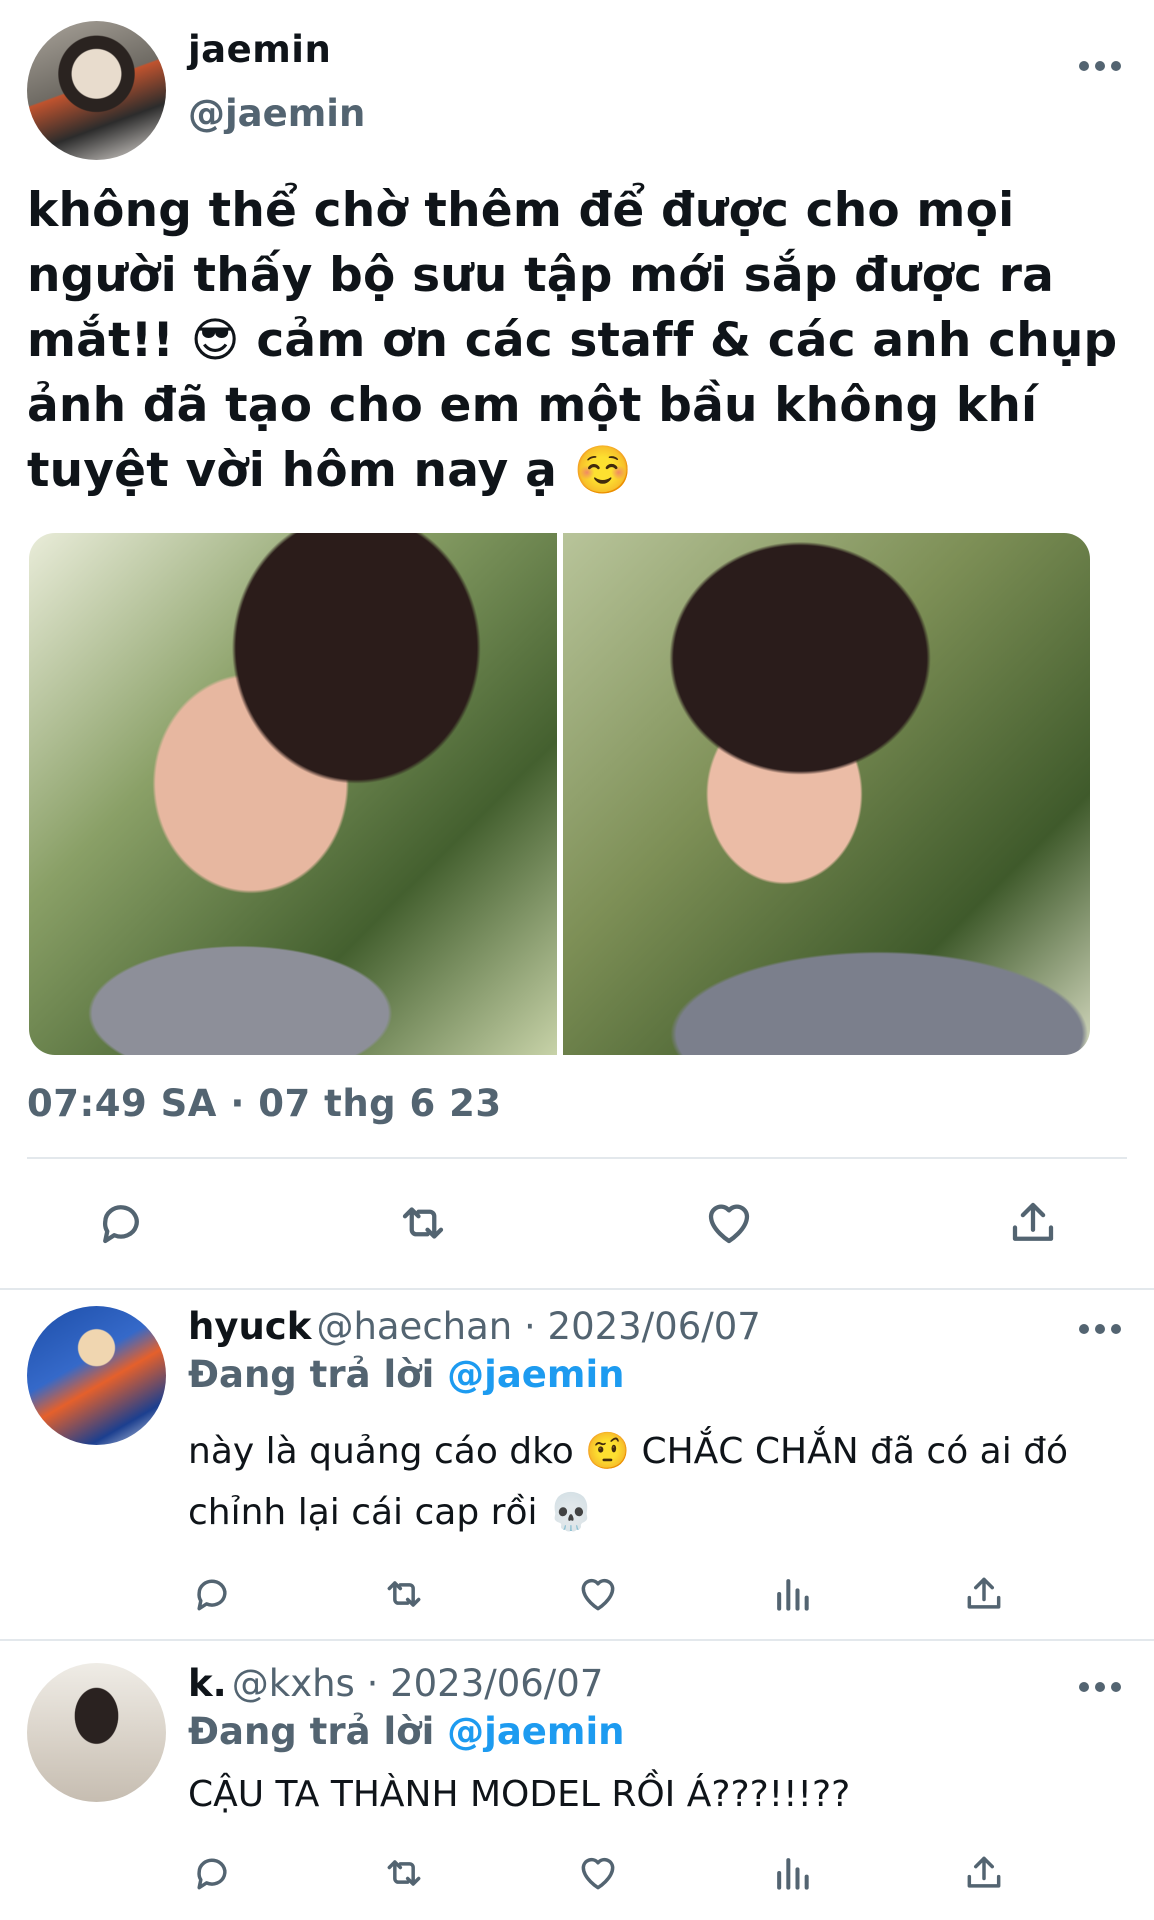  I want to click on avatar-k, so click(96, 1732).